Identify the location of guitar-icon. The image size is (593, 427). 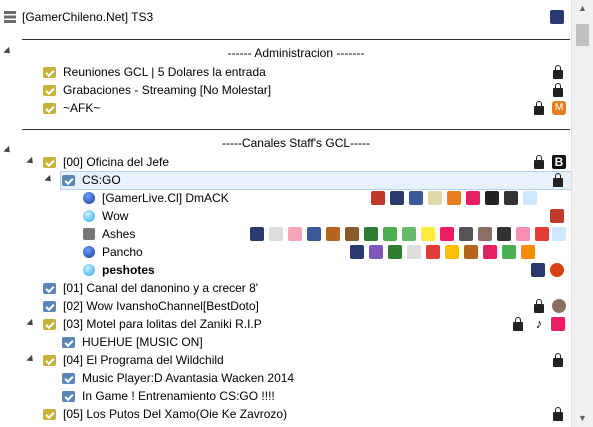
(485, 234).